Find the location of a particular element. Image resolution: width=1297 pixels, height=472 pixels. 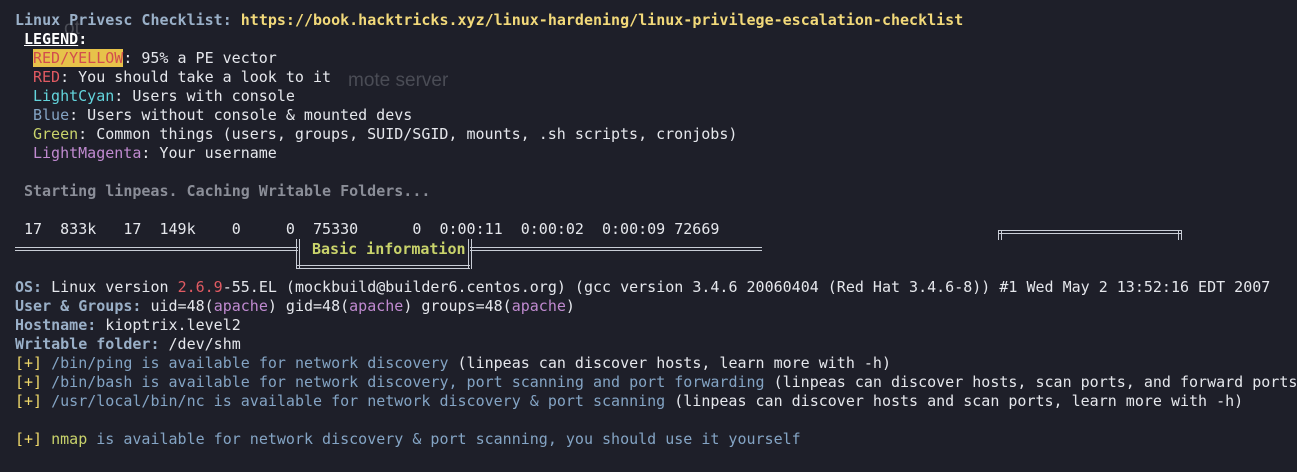

writable-folder-value: /dev/shm is located at coordinates (200, 344).